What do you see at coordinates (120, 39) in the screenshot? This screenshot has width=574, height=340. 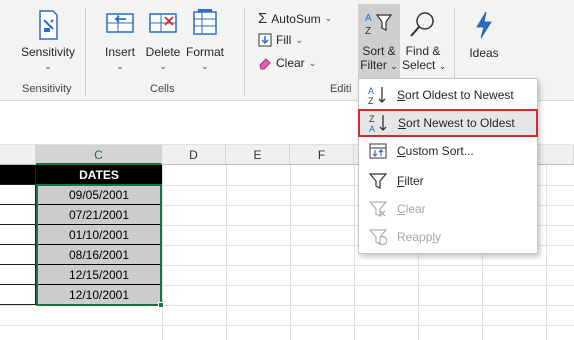 I see `insert-button: Insert ⌄` at bounding box center [120, 39].